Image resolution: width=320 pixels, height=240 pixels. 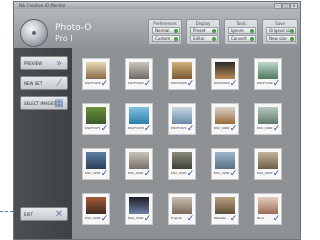 I want to click on thumbnail-caption: Friends, so click(x=176, y=218).